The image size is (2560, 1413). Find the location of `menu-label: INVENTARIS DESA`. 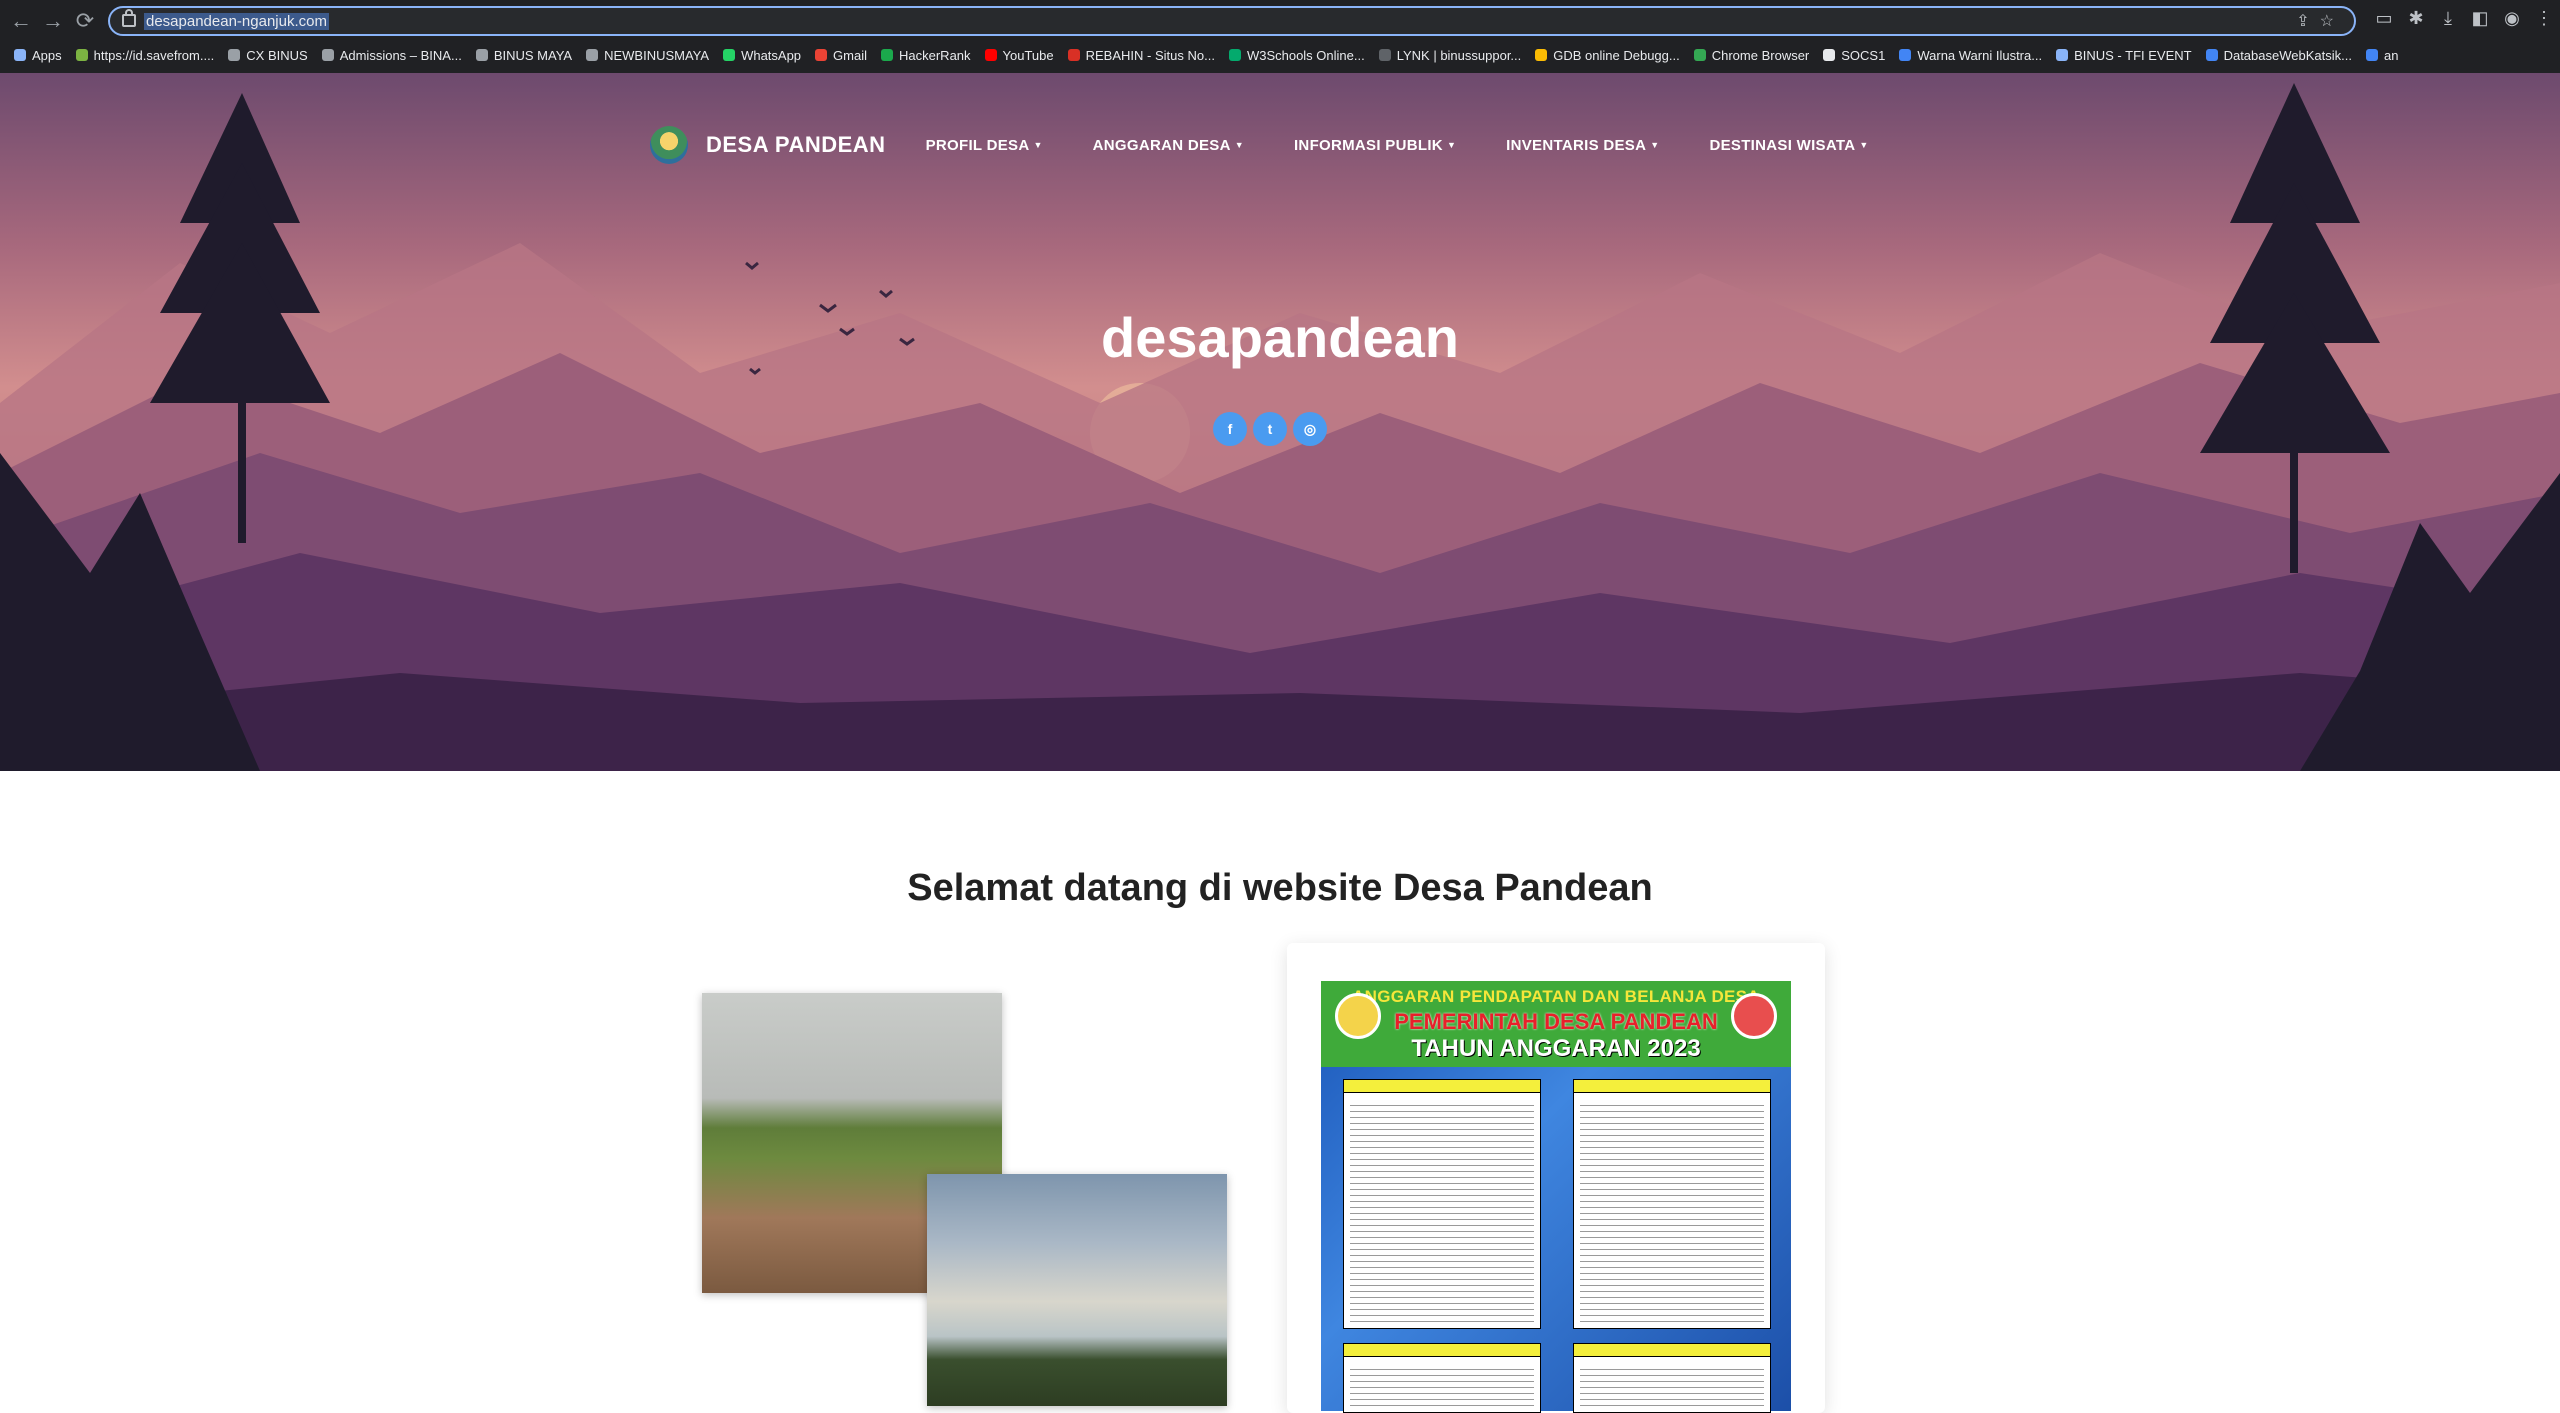

menu-label: INVENTARIS DESA is located at coordinates (1576, 145).